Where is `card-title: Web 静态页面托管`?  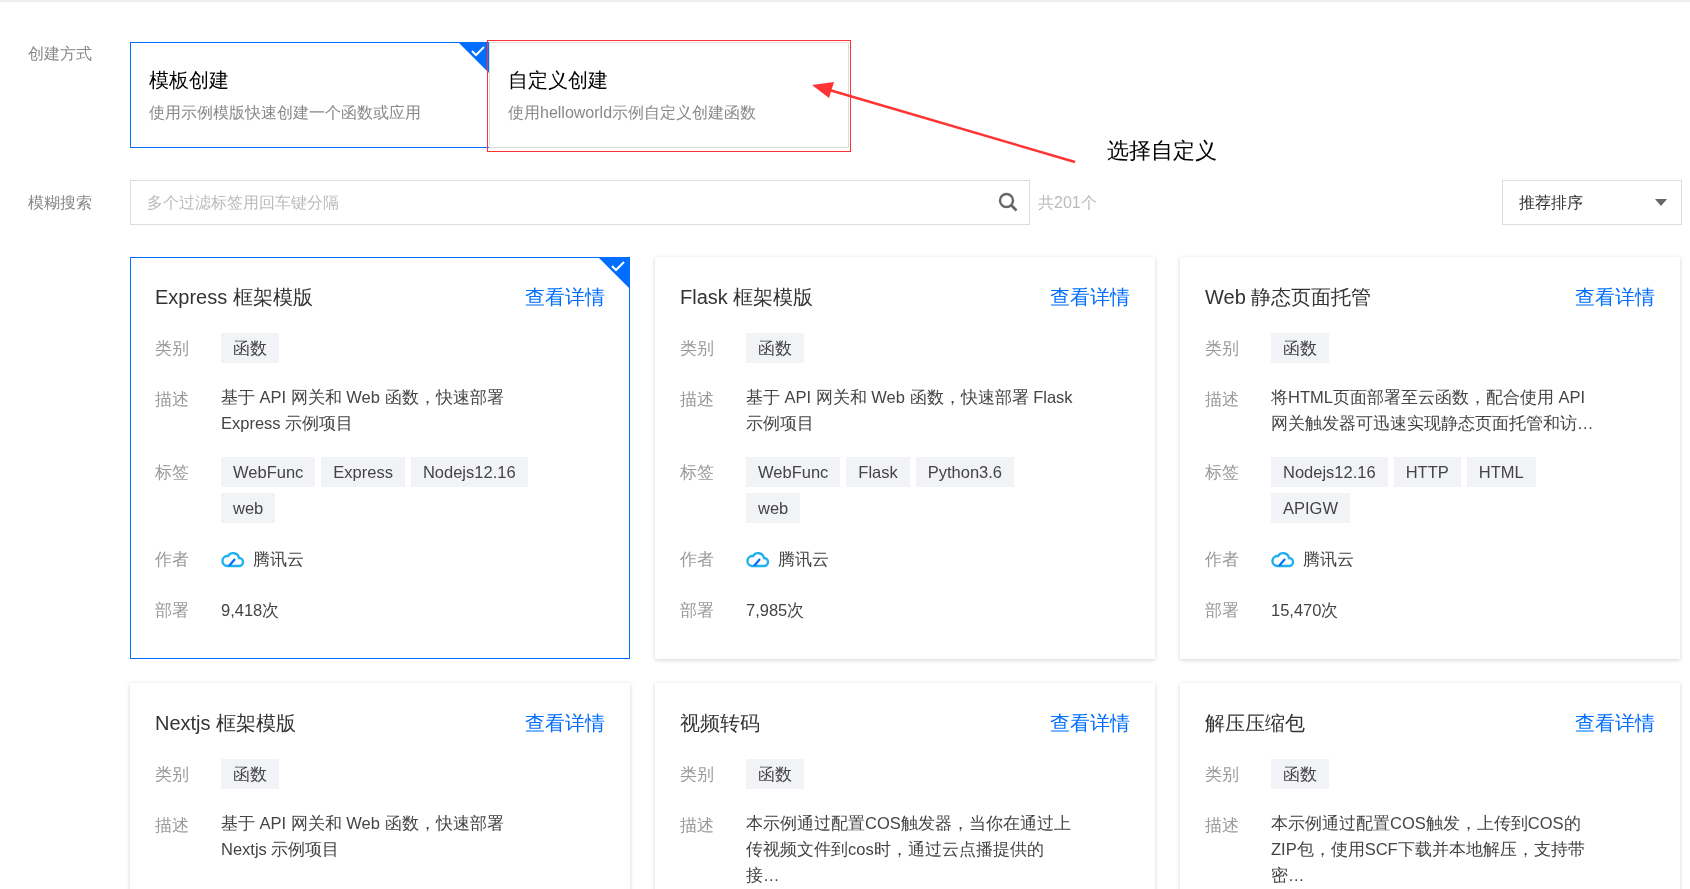 card-title: Web 静态页面托管 is located at coordinates (1288, 297).